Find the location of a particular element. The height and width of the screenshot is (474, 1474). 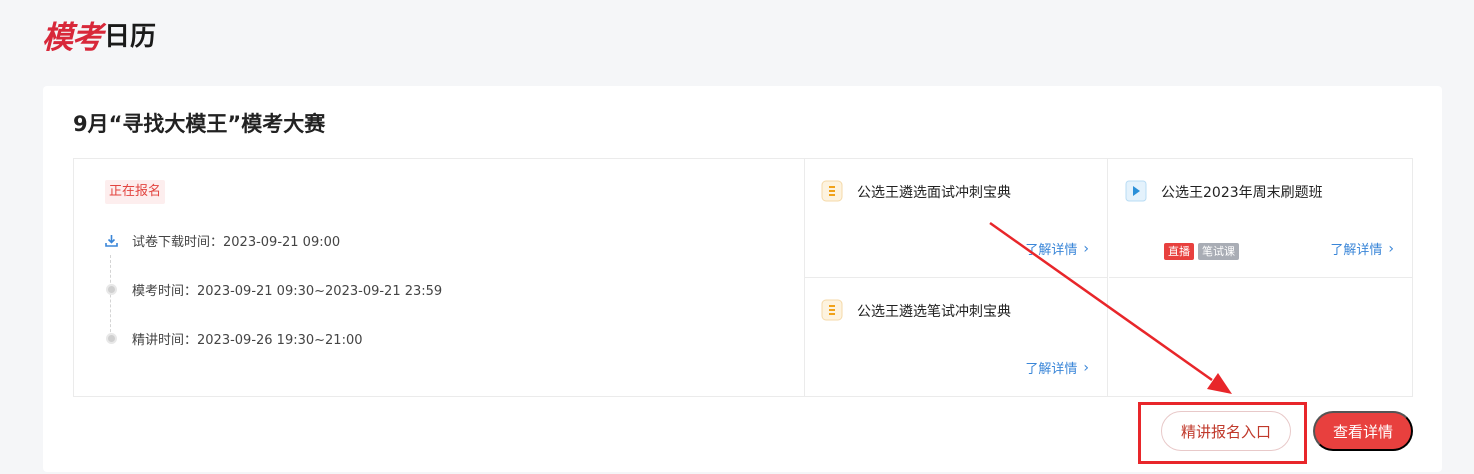

resource-title: 公选王2023年周末刷题班 is located at coordinates (1242, 193).